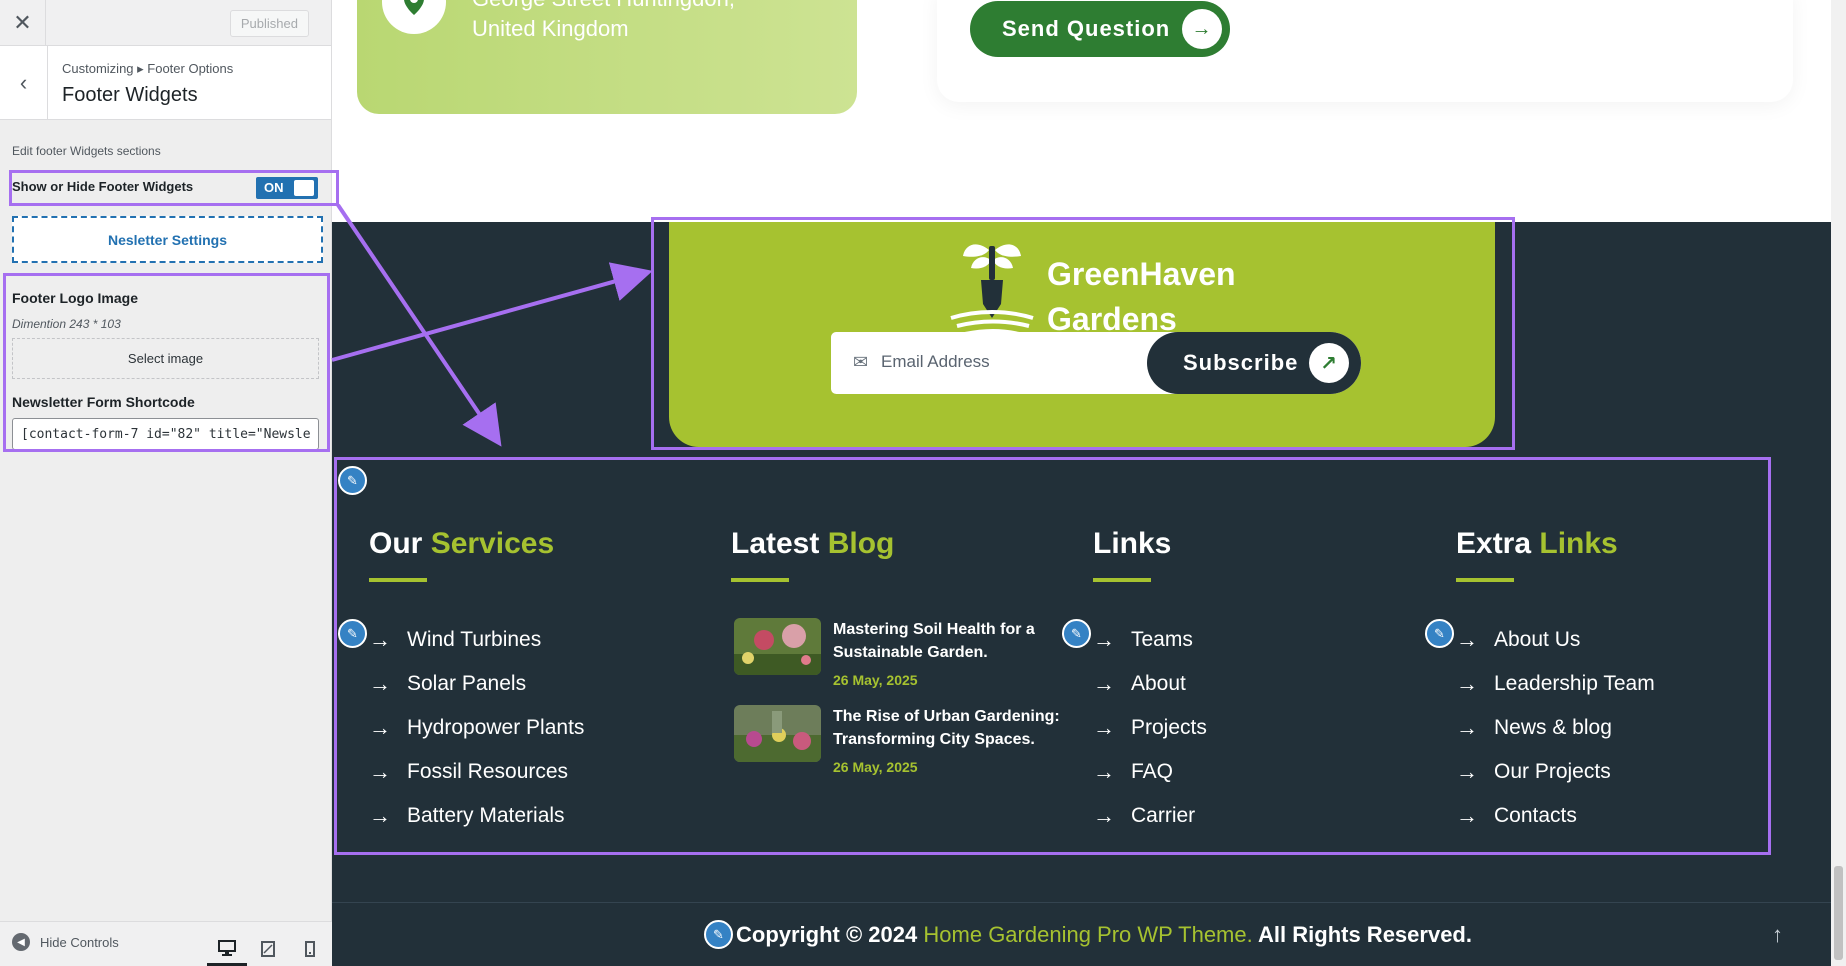 The height and width of the screenshot is (966, 1846). What do you see at coordinates (1838, 483) in the screenshot?
I see `preview-scrollbar` at bounding box center [1838, 483].